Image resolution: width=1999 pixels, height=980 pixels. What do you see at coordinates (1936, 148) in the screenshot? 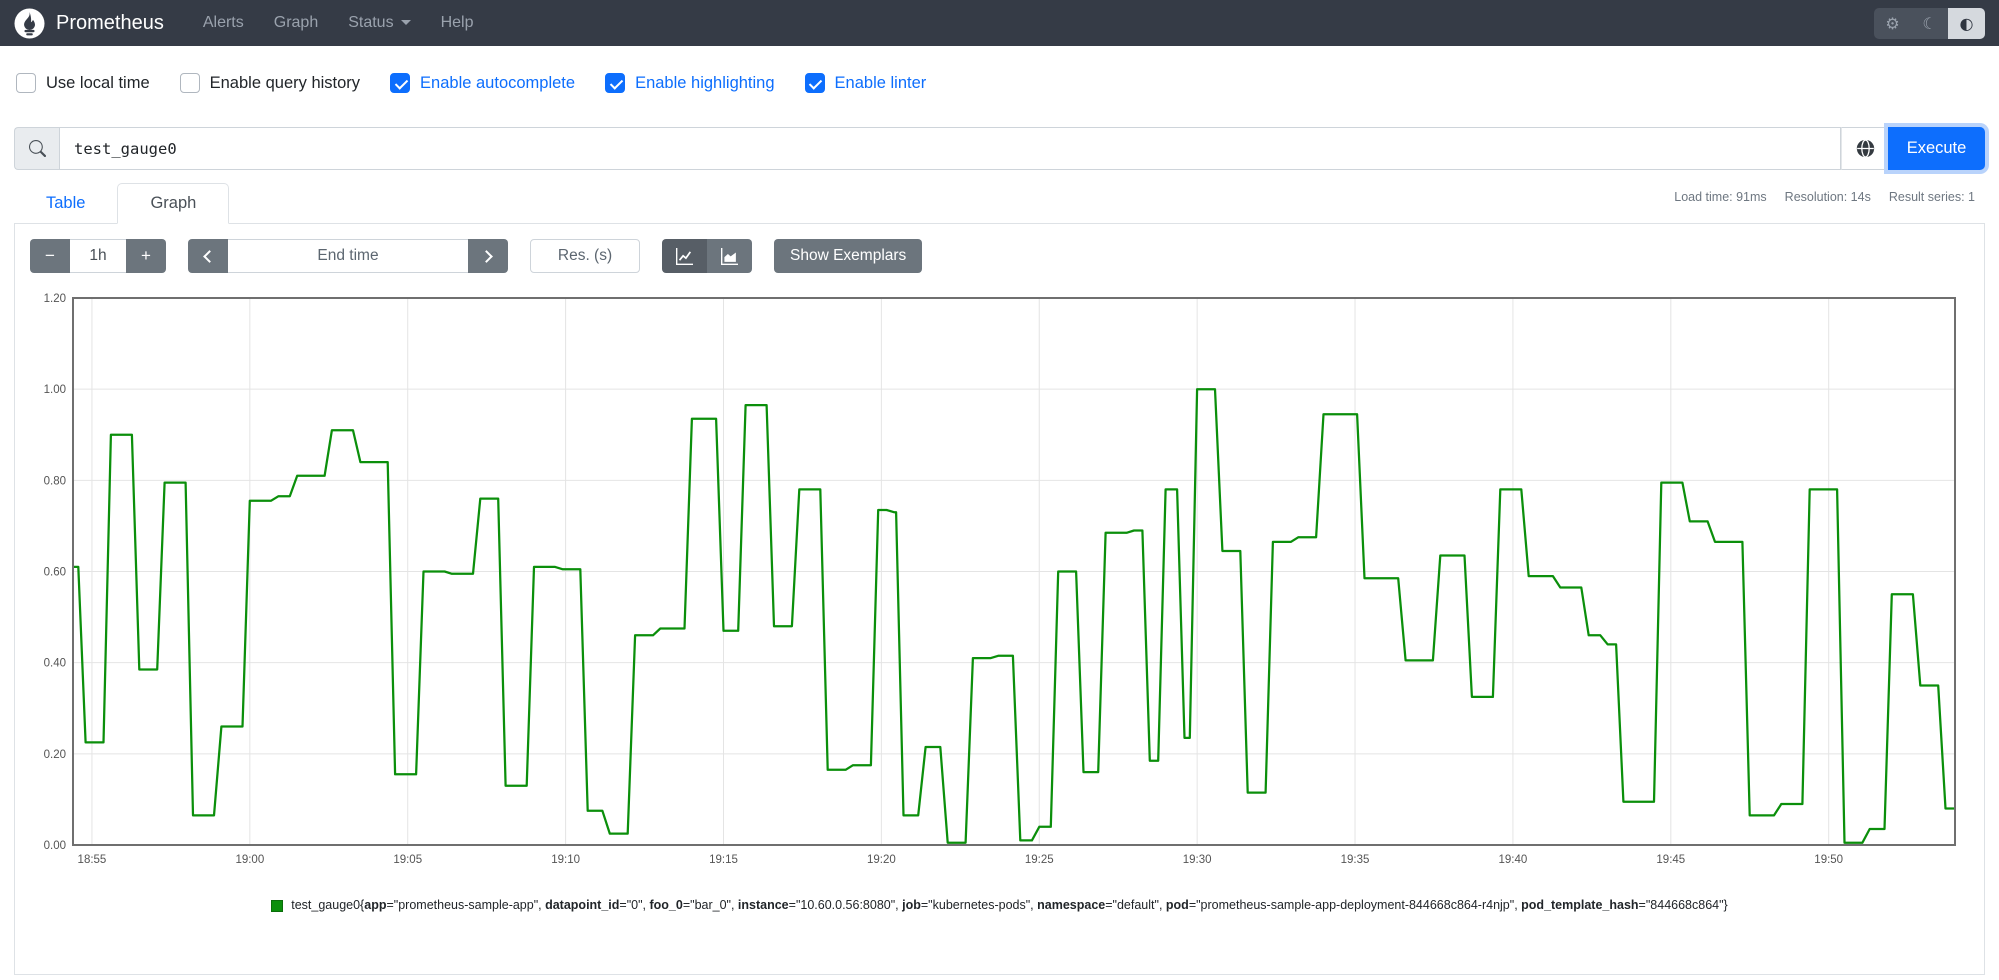
I see `execute-button: Execute` at bounding box center [1936, 148].